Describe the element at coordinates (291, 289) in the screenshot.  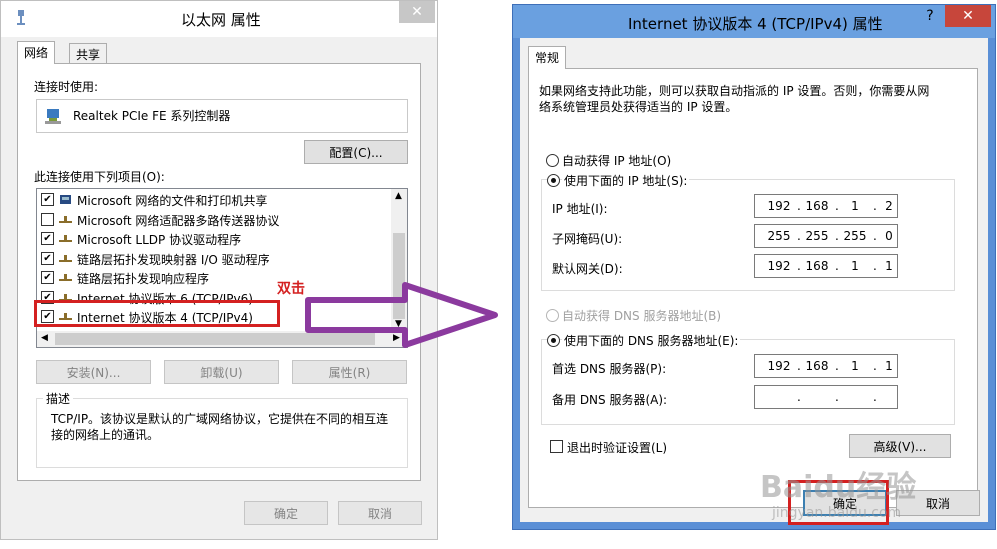
I see `double-click-annotation: 双击` at that location.